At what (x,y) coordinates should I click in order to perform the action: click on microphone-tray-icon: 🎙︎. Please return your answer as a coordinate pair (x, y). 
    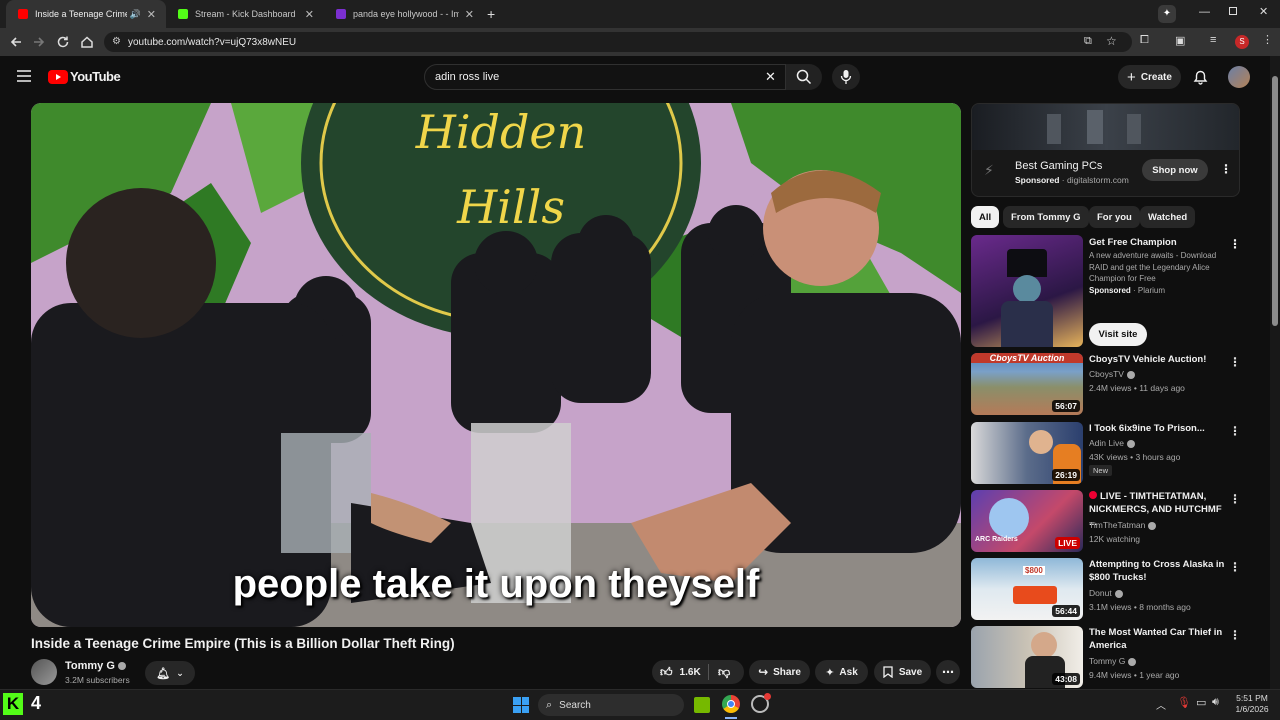
    Looking at the image, I should click on (1184, 702).